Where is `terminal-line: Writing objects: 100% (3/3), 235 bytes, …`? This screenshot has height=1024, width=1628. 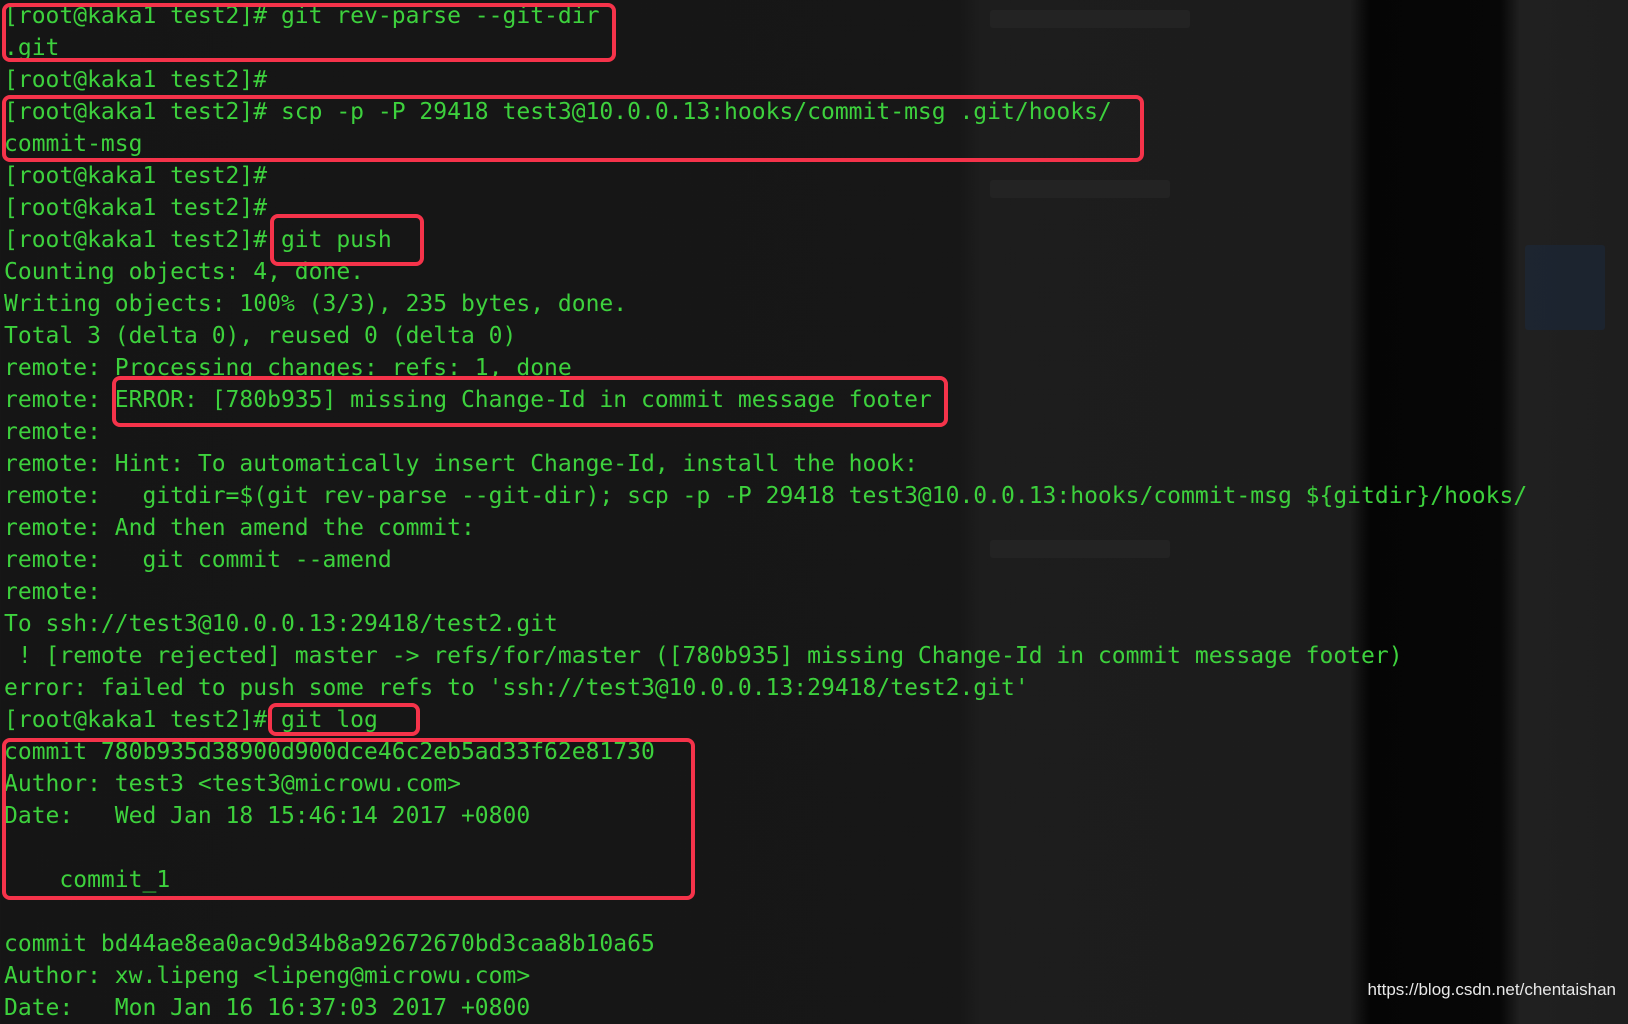
terminal-line: Writing objects: 100% (3/3), 235 bytes, … is located at coordinates (316, 304).